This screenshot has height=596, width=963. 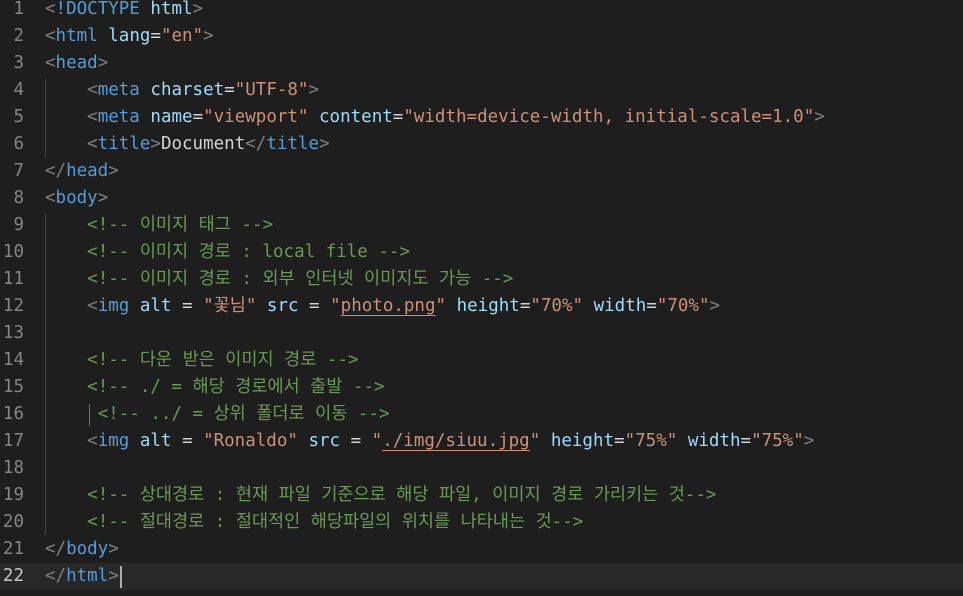 I want to click on token-attr: lang, so click(x=129, y=36).